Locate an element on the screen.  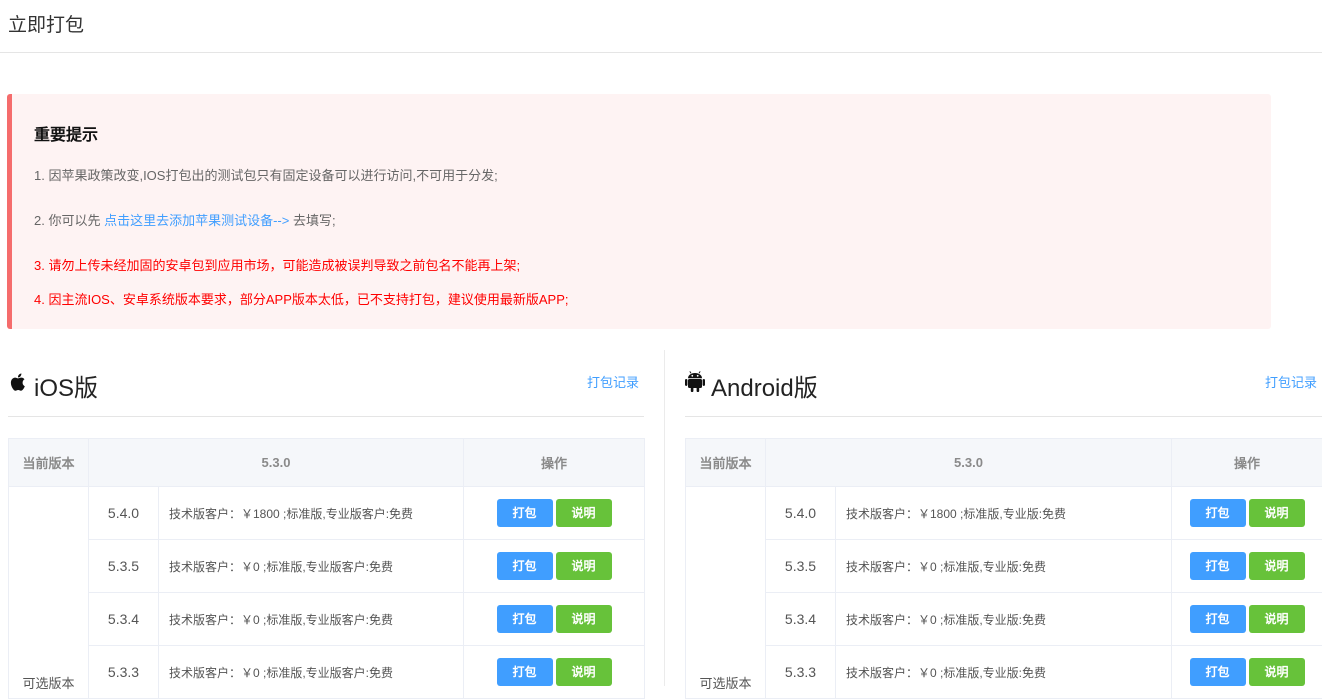
android-section-divider is located at coordinates (1003, 416).